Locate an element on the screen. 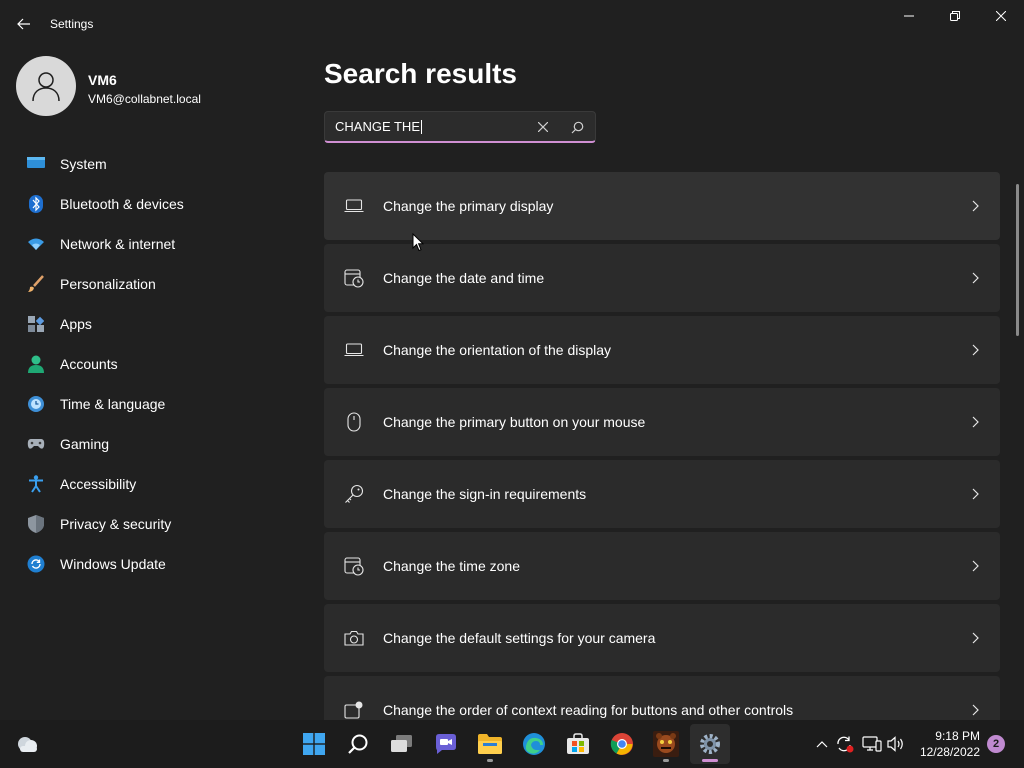  search-input: CHANGE THE is located at coordinates (460, 127).